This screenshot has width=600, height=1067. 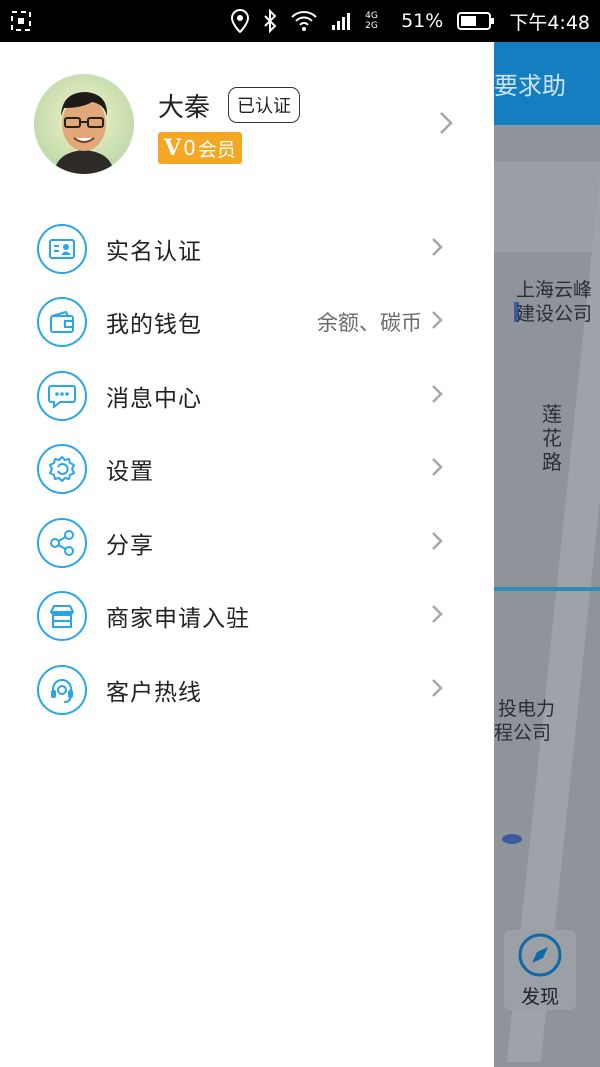 I want to click on menu-item-messages: 消息中心, so click(x=247, y=396).